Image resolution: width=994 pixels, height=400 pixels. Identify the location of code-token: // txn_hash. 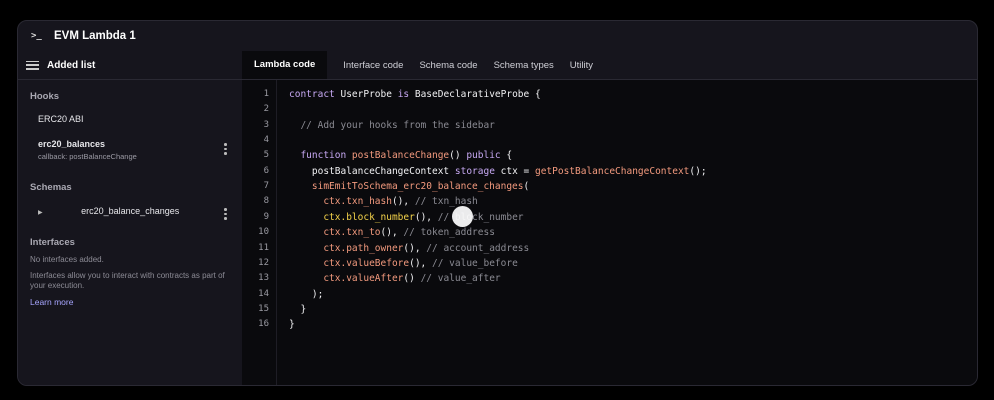
(446, 202).